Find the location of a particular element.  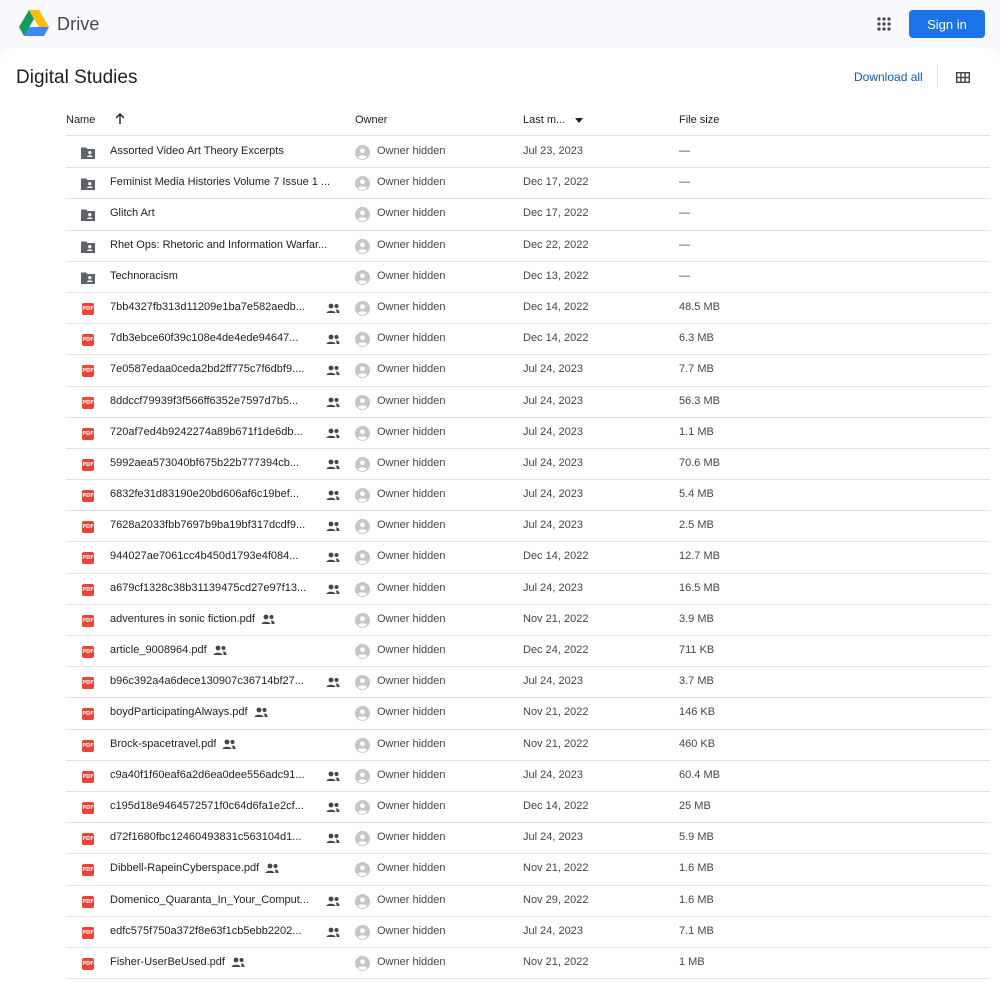

last-modified-date: Dec 17, 2022 is located at coordinates (556, 182).